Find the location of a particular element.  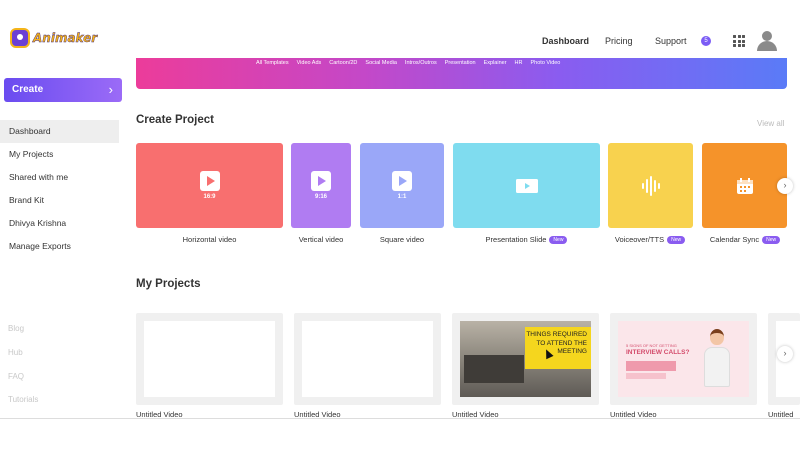

template-label-calendar: Calendar Sync New is located at coordinates (745, 240).